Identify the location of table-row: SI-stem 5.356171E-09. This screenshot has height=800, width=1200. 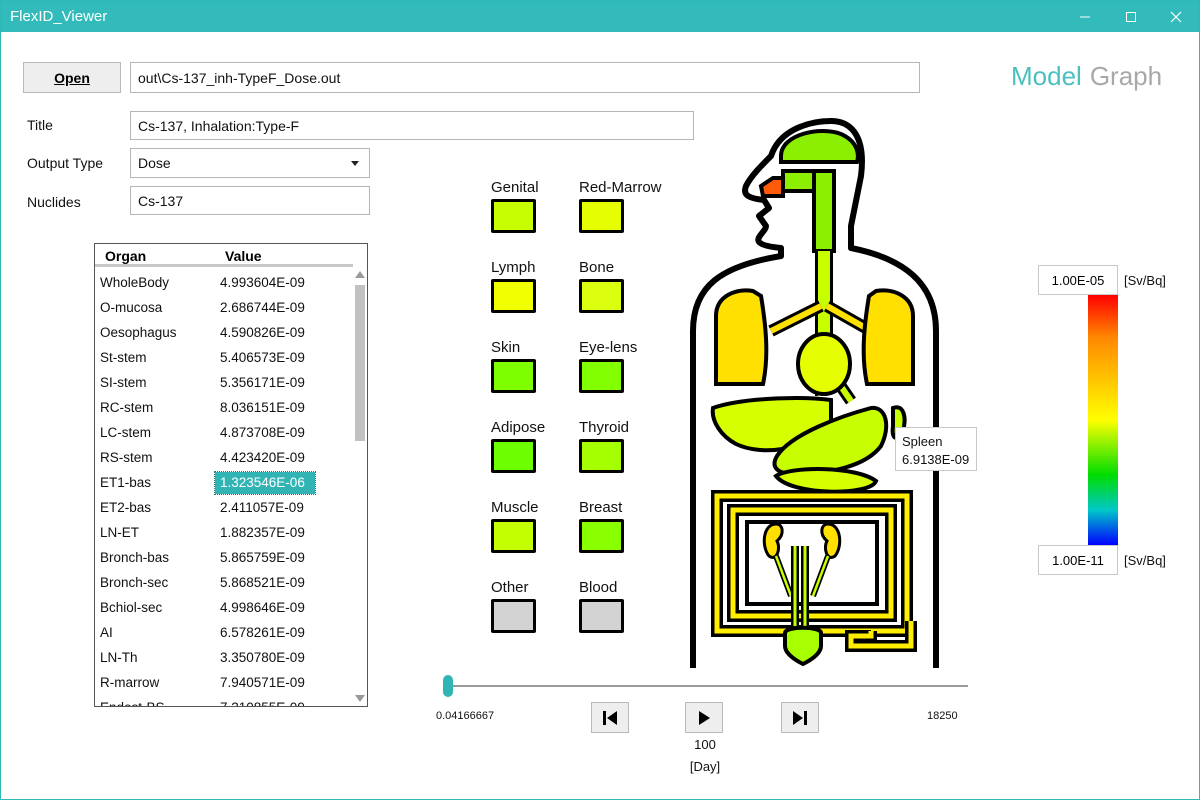
(224, 382).